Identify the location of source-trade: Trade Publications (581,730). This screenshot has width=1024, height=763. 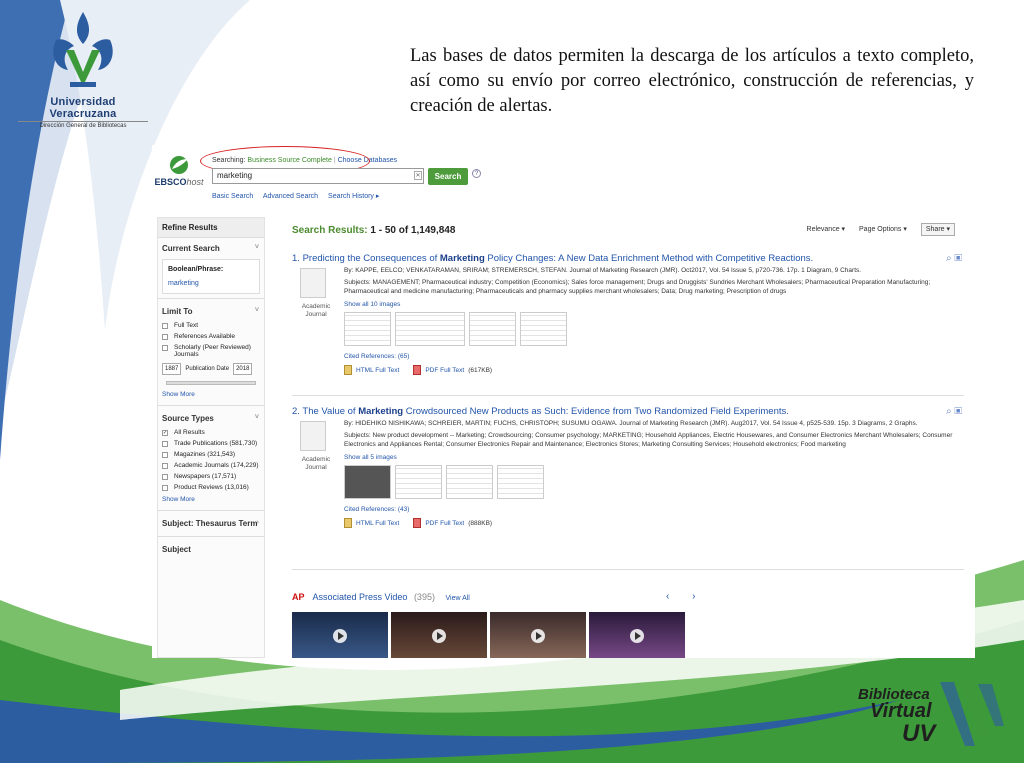
(211, 443).